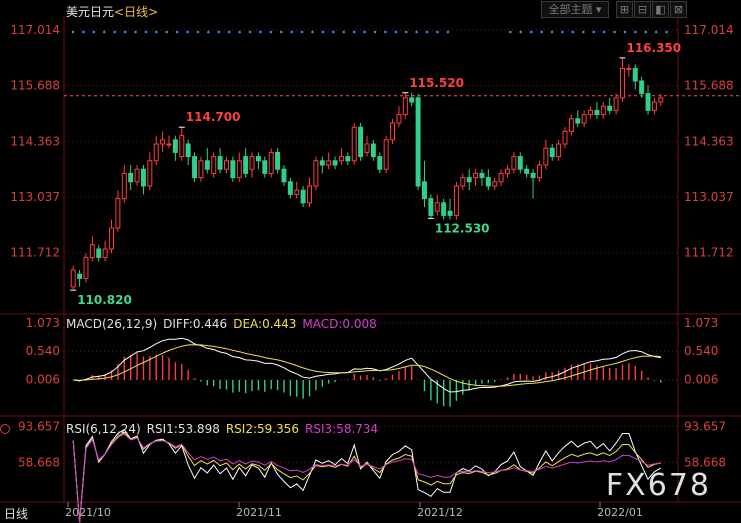 The width and height of the screenshot is (741, 523). Describe the element at coordinates (660, 9) in the screenshot. I see `layout-button: ◧` at that location.